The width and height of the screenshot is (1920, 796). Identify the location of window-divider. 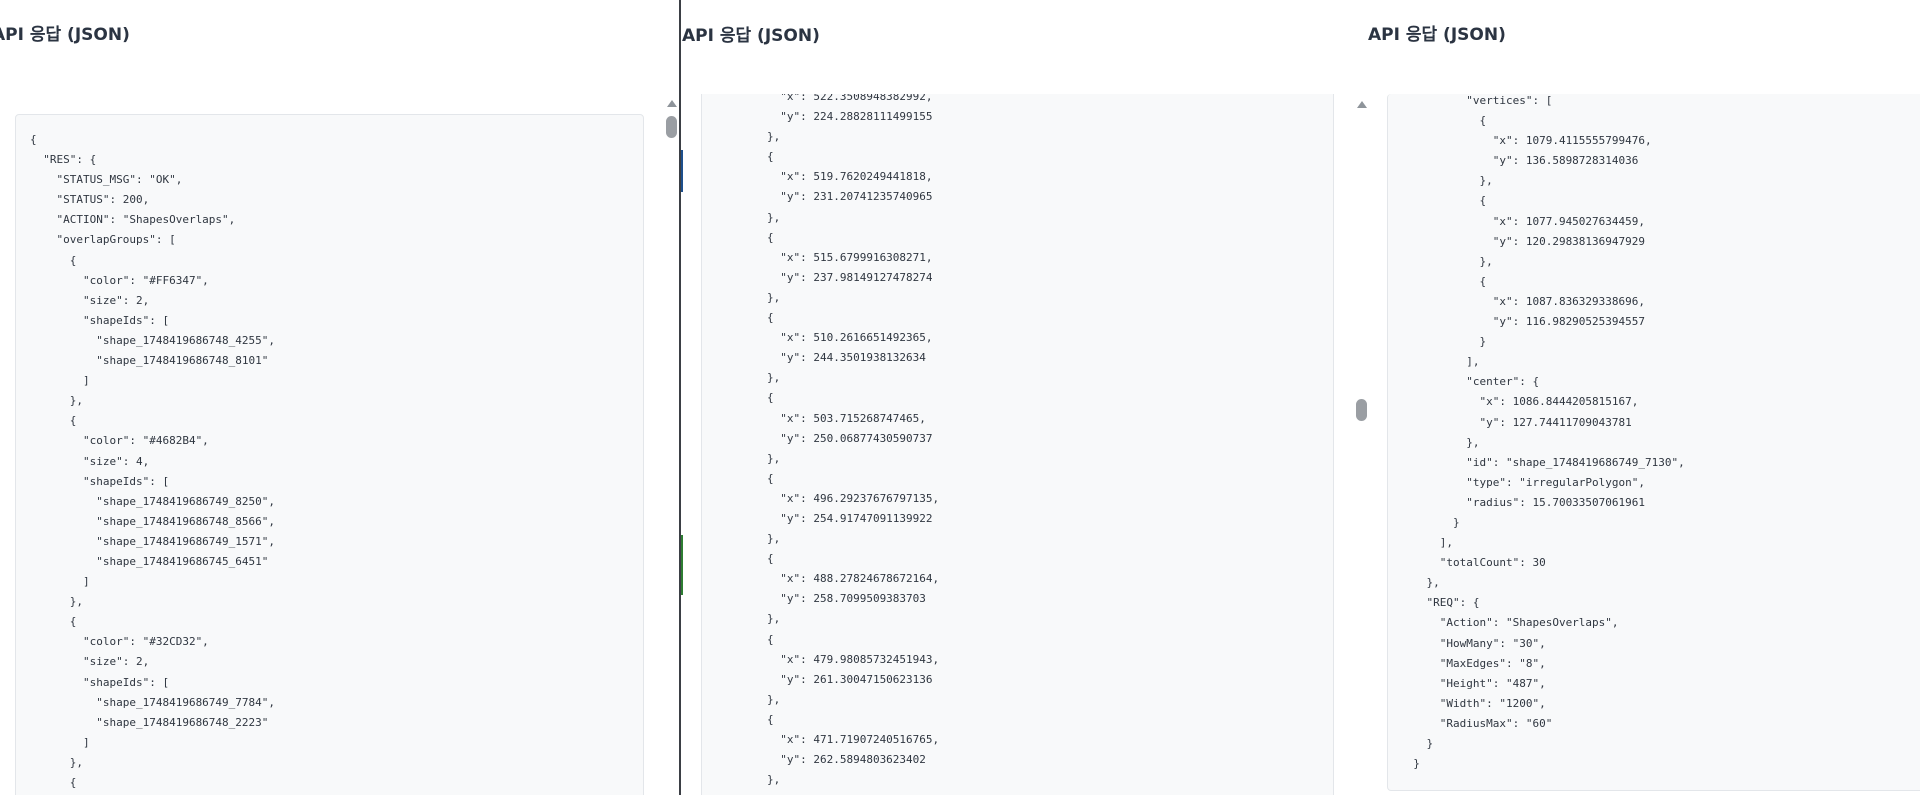
(680, 397).